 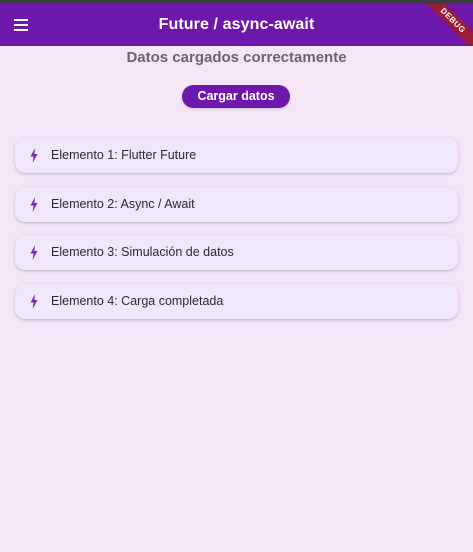 I want to click on list-item-label: Elemento 3: Simulación de datos, so click(x=142, y=252).